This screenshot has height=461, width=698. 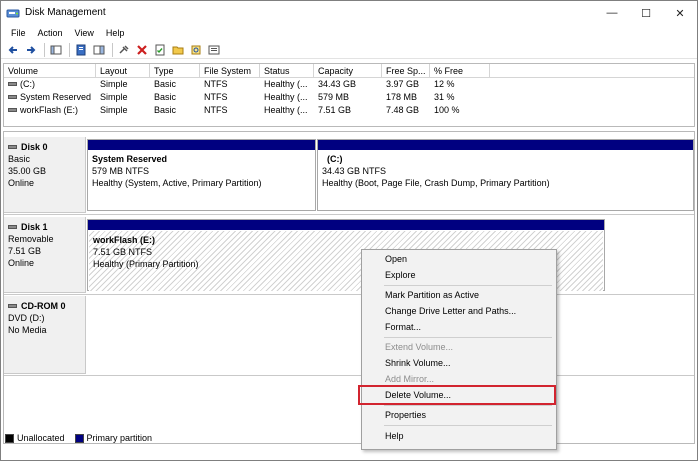 What do you see at coordinates (84, 33) in the screenshot?
I see `menu-view: View` at bounding box center [84, 33].